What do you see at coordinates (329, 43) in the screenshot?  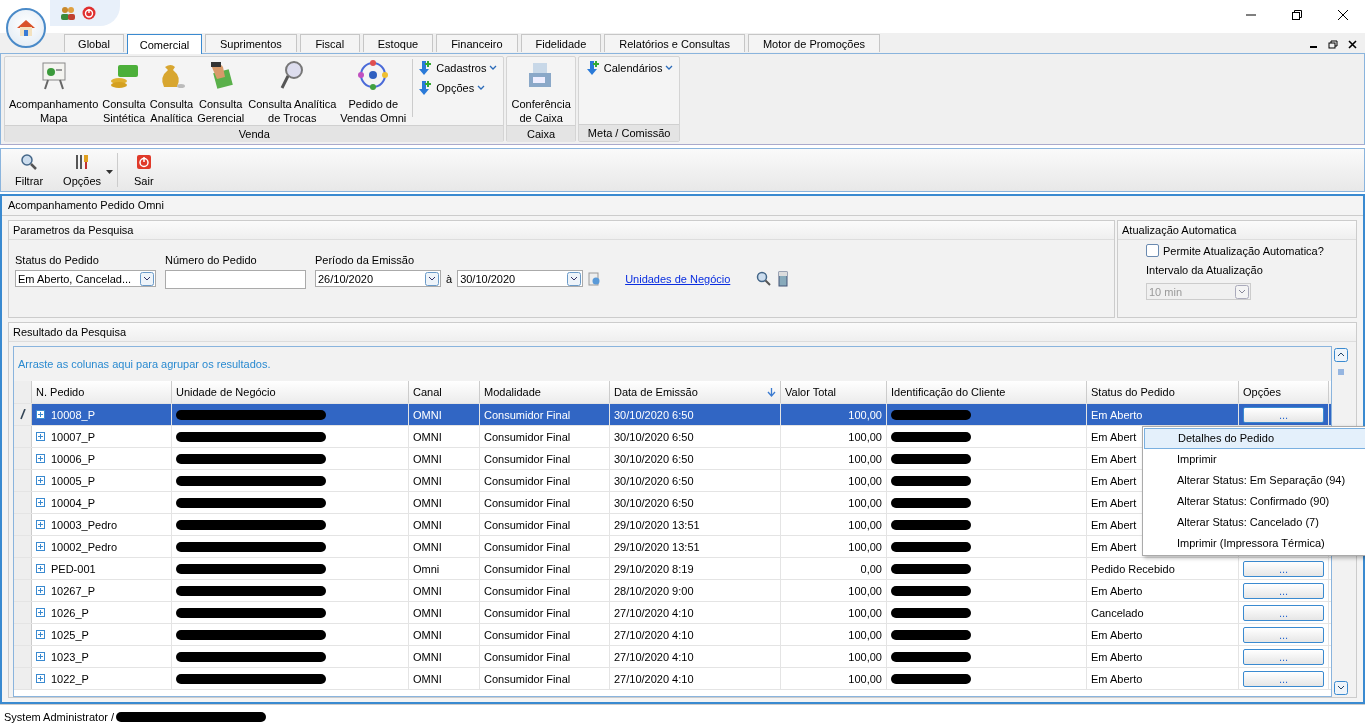 I see `ribbon-tab: Fiscal` at bounding box center [329, 43].